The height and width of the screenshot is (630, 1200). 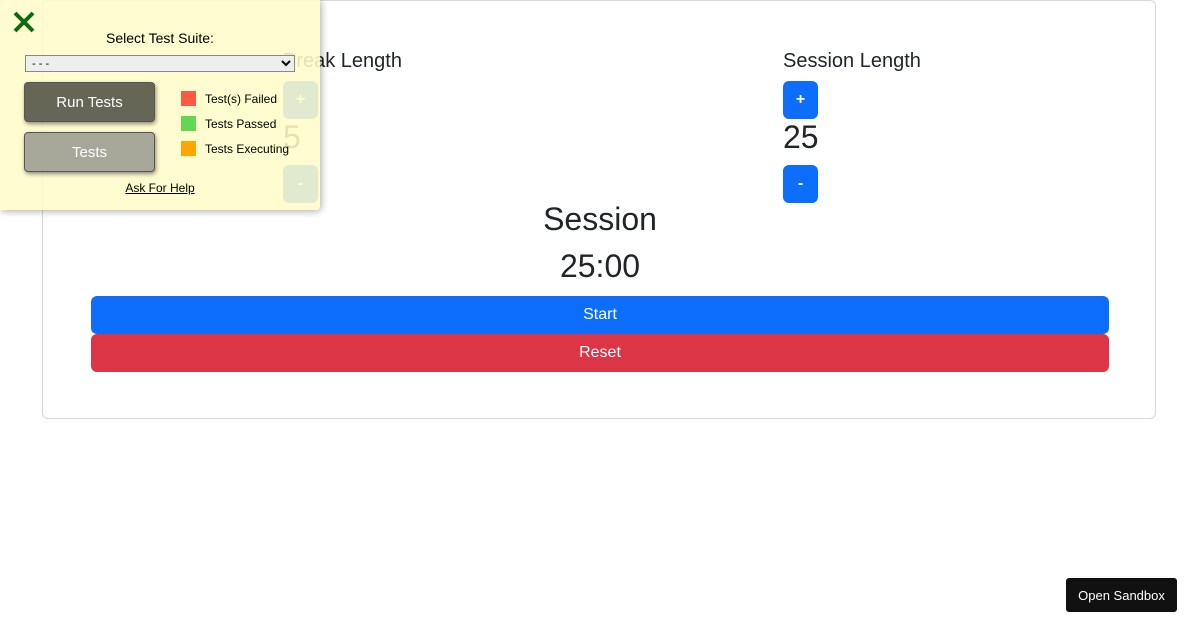 I want to click on tests-button: Tests, so click(x=89, y=152).